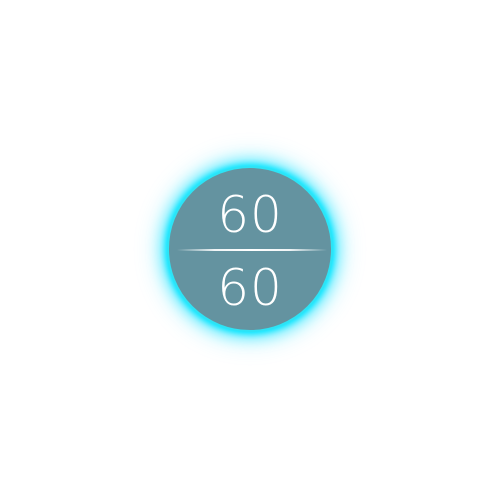 The image size is (500, 500). I want to click on counter-orb: 60 60, so click(250, 249).